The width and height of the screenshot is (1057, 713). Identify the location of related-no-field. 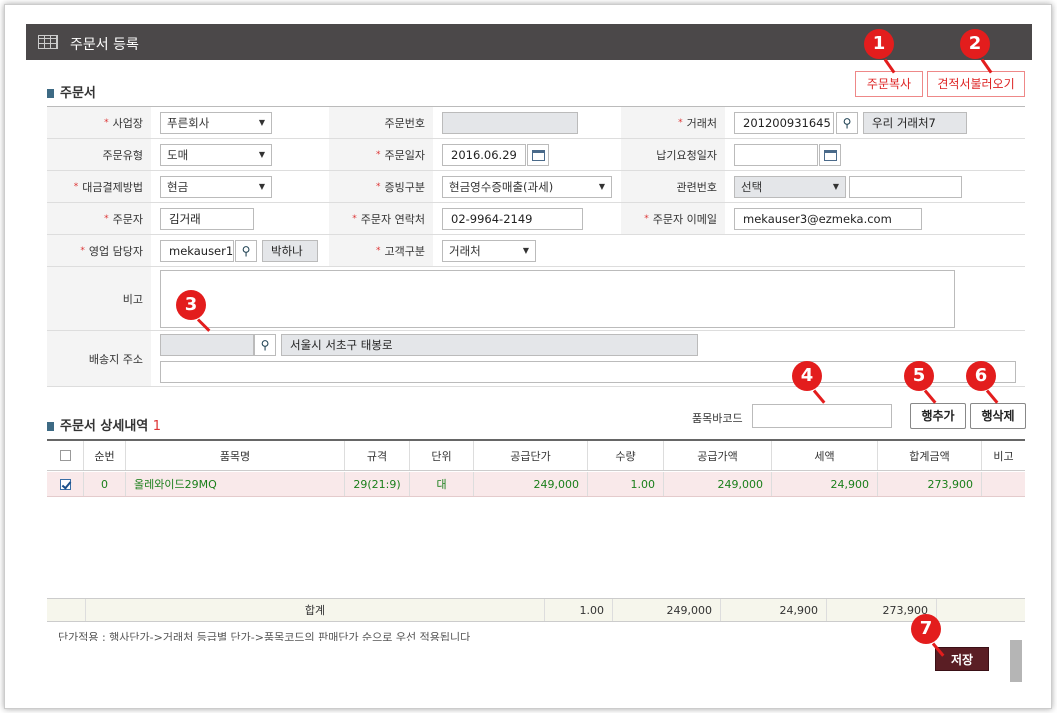
(905, 187).